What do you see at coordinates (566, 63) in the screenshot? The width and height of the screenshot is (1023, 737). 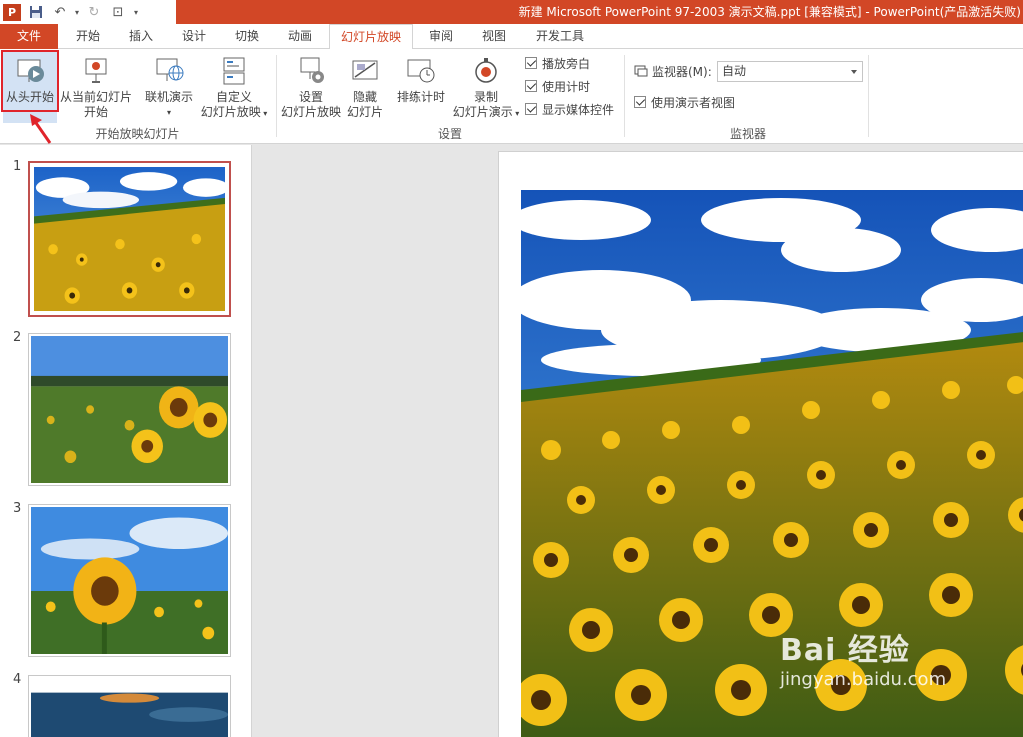 I see `play-narrations-label: 播放旁白` at bounding box center [566, 63].